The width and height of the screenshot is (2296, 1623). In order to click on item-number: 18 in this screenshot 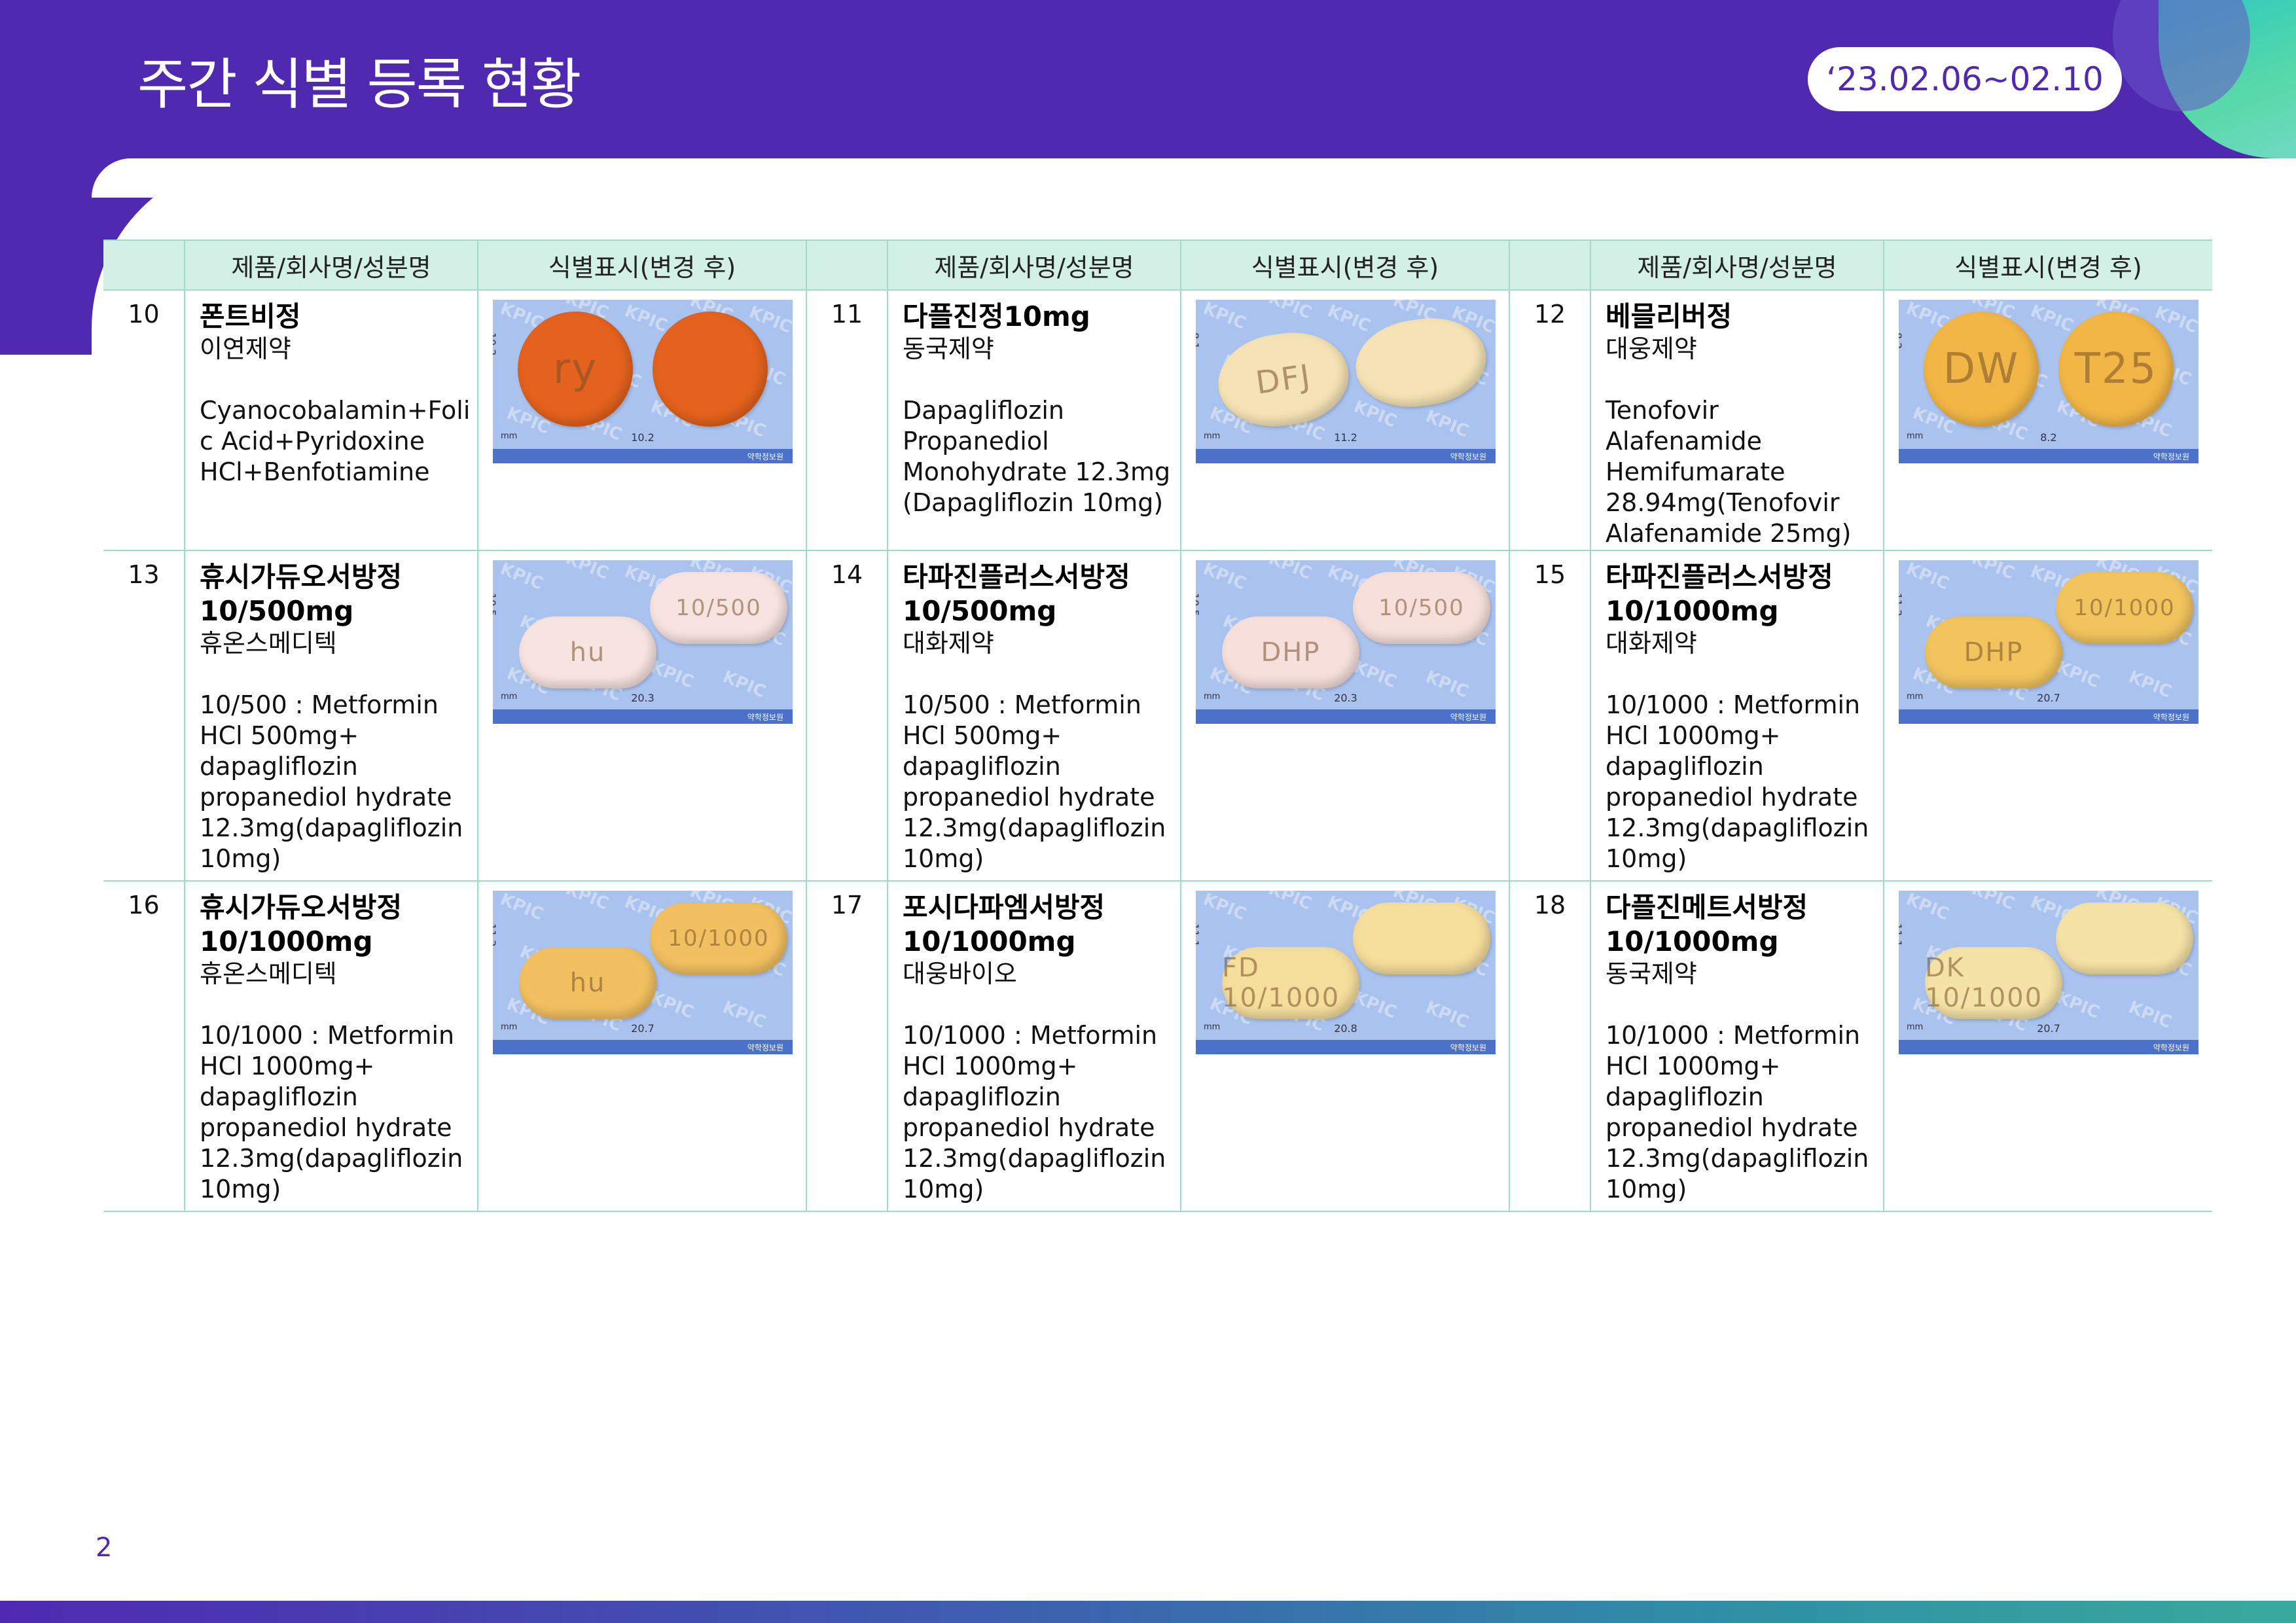, I will do `click(1550, 1046)`.